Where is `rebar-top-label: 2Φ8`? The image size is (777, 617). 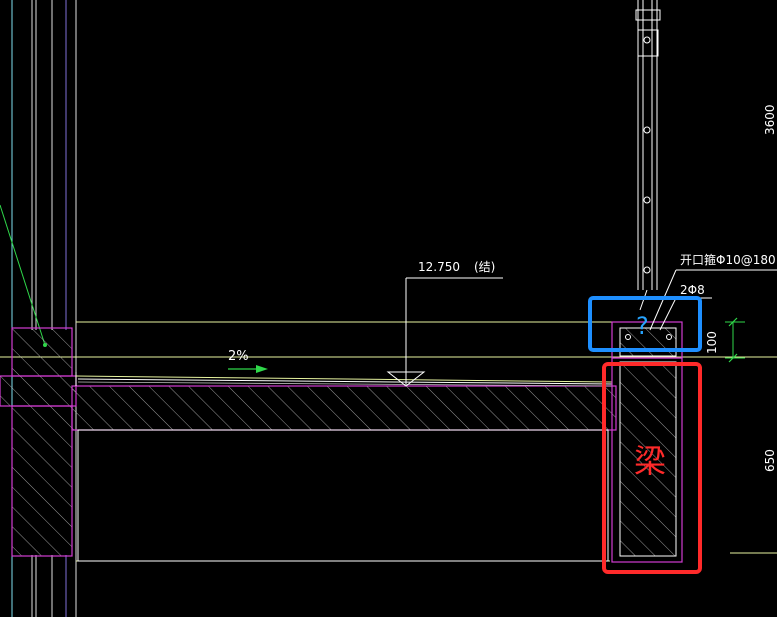
rebar-top-label: 2Φ8 is located at coordinates (692, 290).